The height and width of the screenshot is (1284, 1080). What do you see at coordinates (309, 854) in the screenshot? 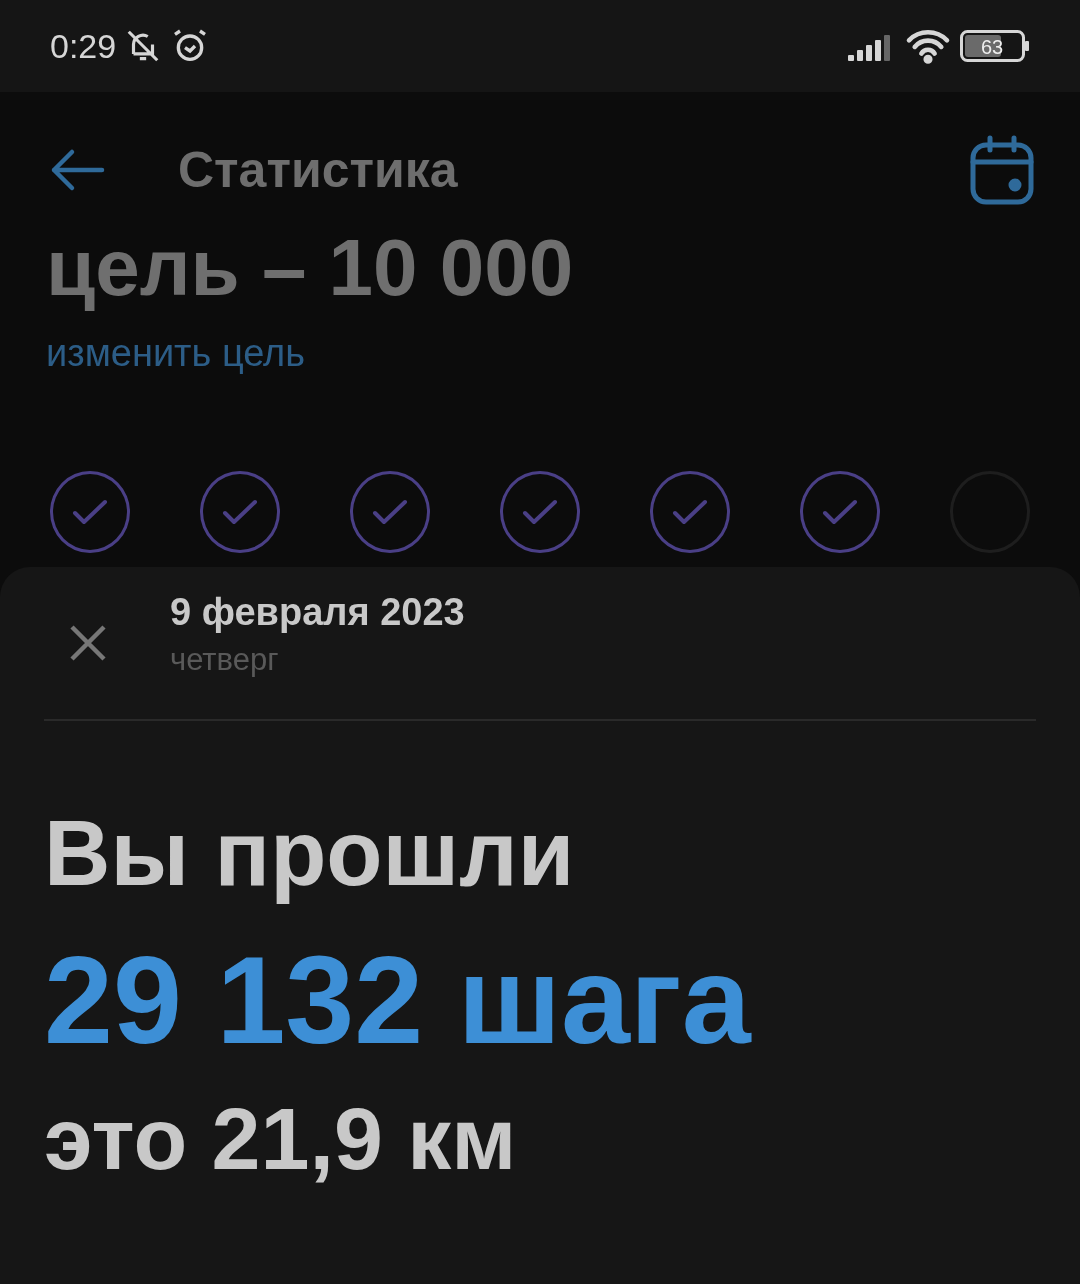
I see `walked-label: Вы прошли` at bounding box center [309, 854].